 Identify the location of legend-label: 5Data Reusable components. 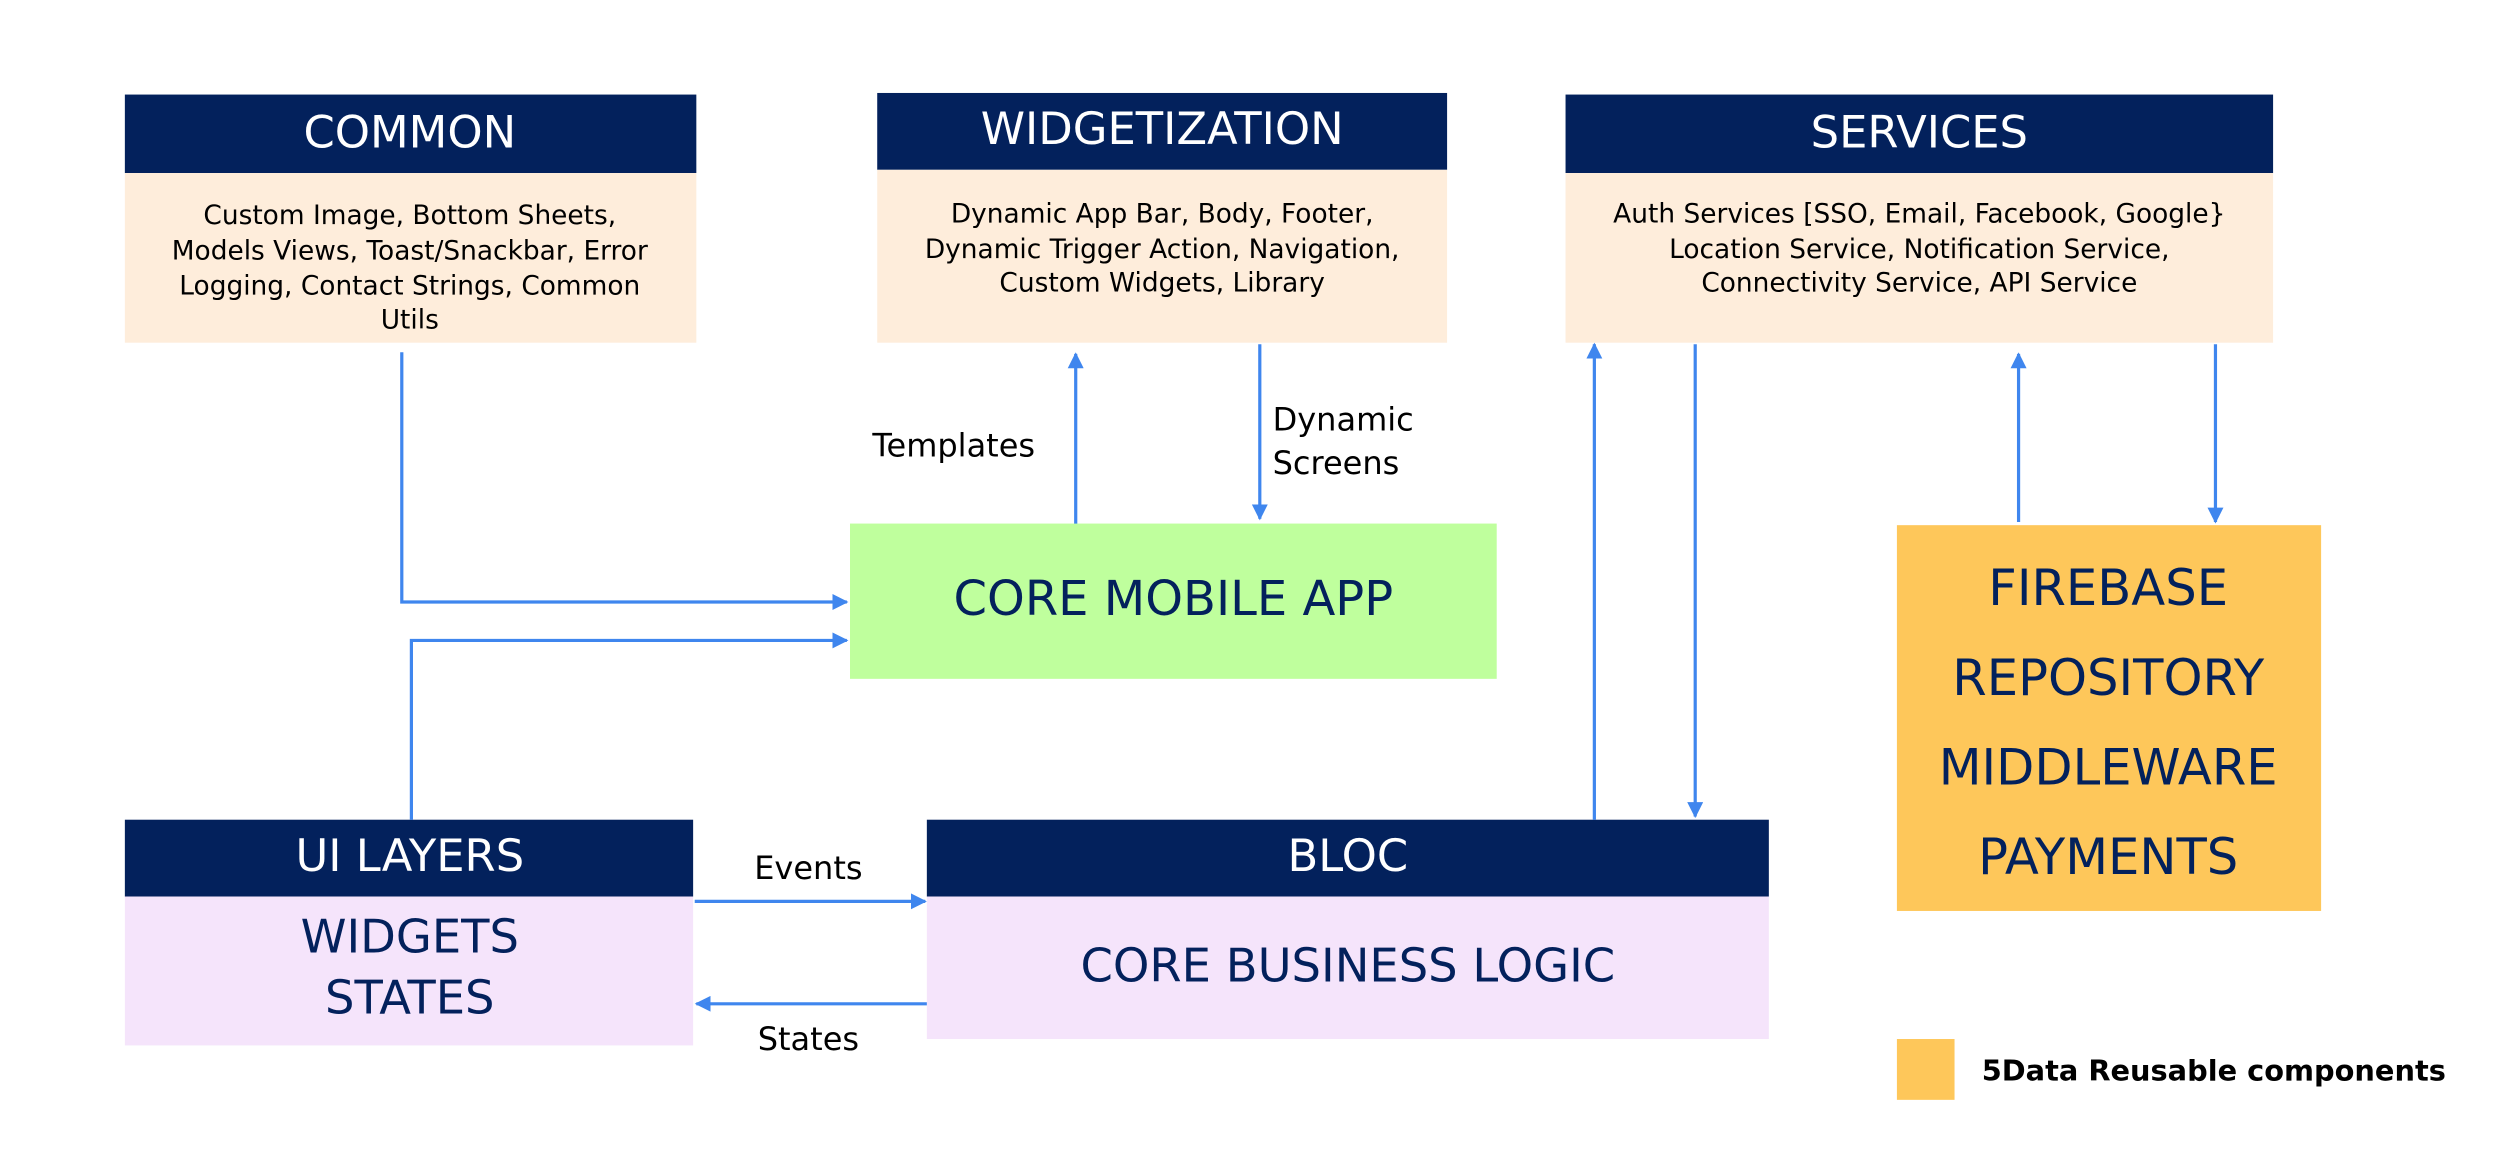
(2214, 1071).